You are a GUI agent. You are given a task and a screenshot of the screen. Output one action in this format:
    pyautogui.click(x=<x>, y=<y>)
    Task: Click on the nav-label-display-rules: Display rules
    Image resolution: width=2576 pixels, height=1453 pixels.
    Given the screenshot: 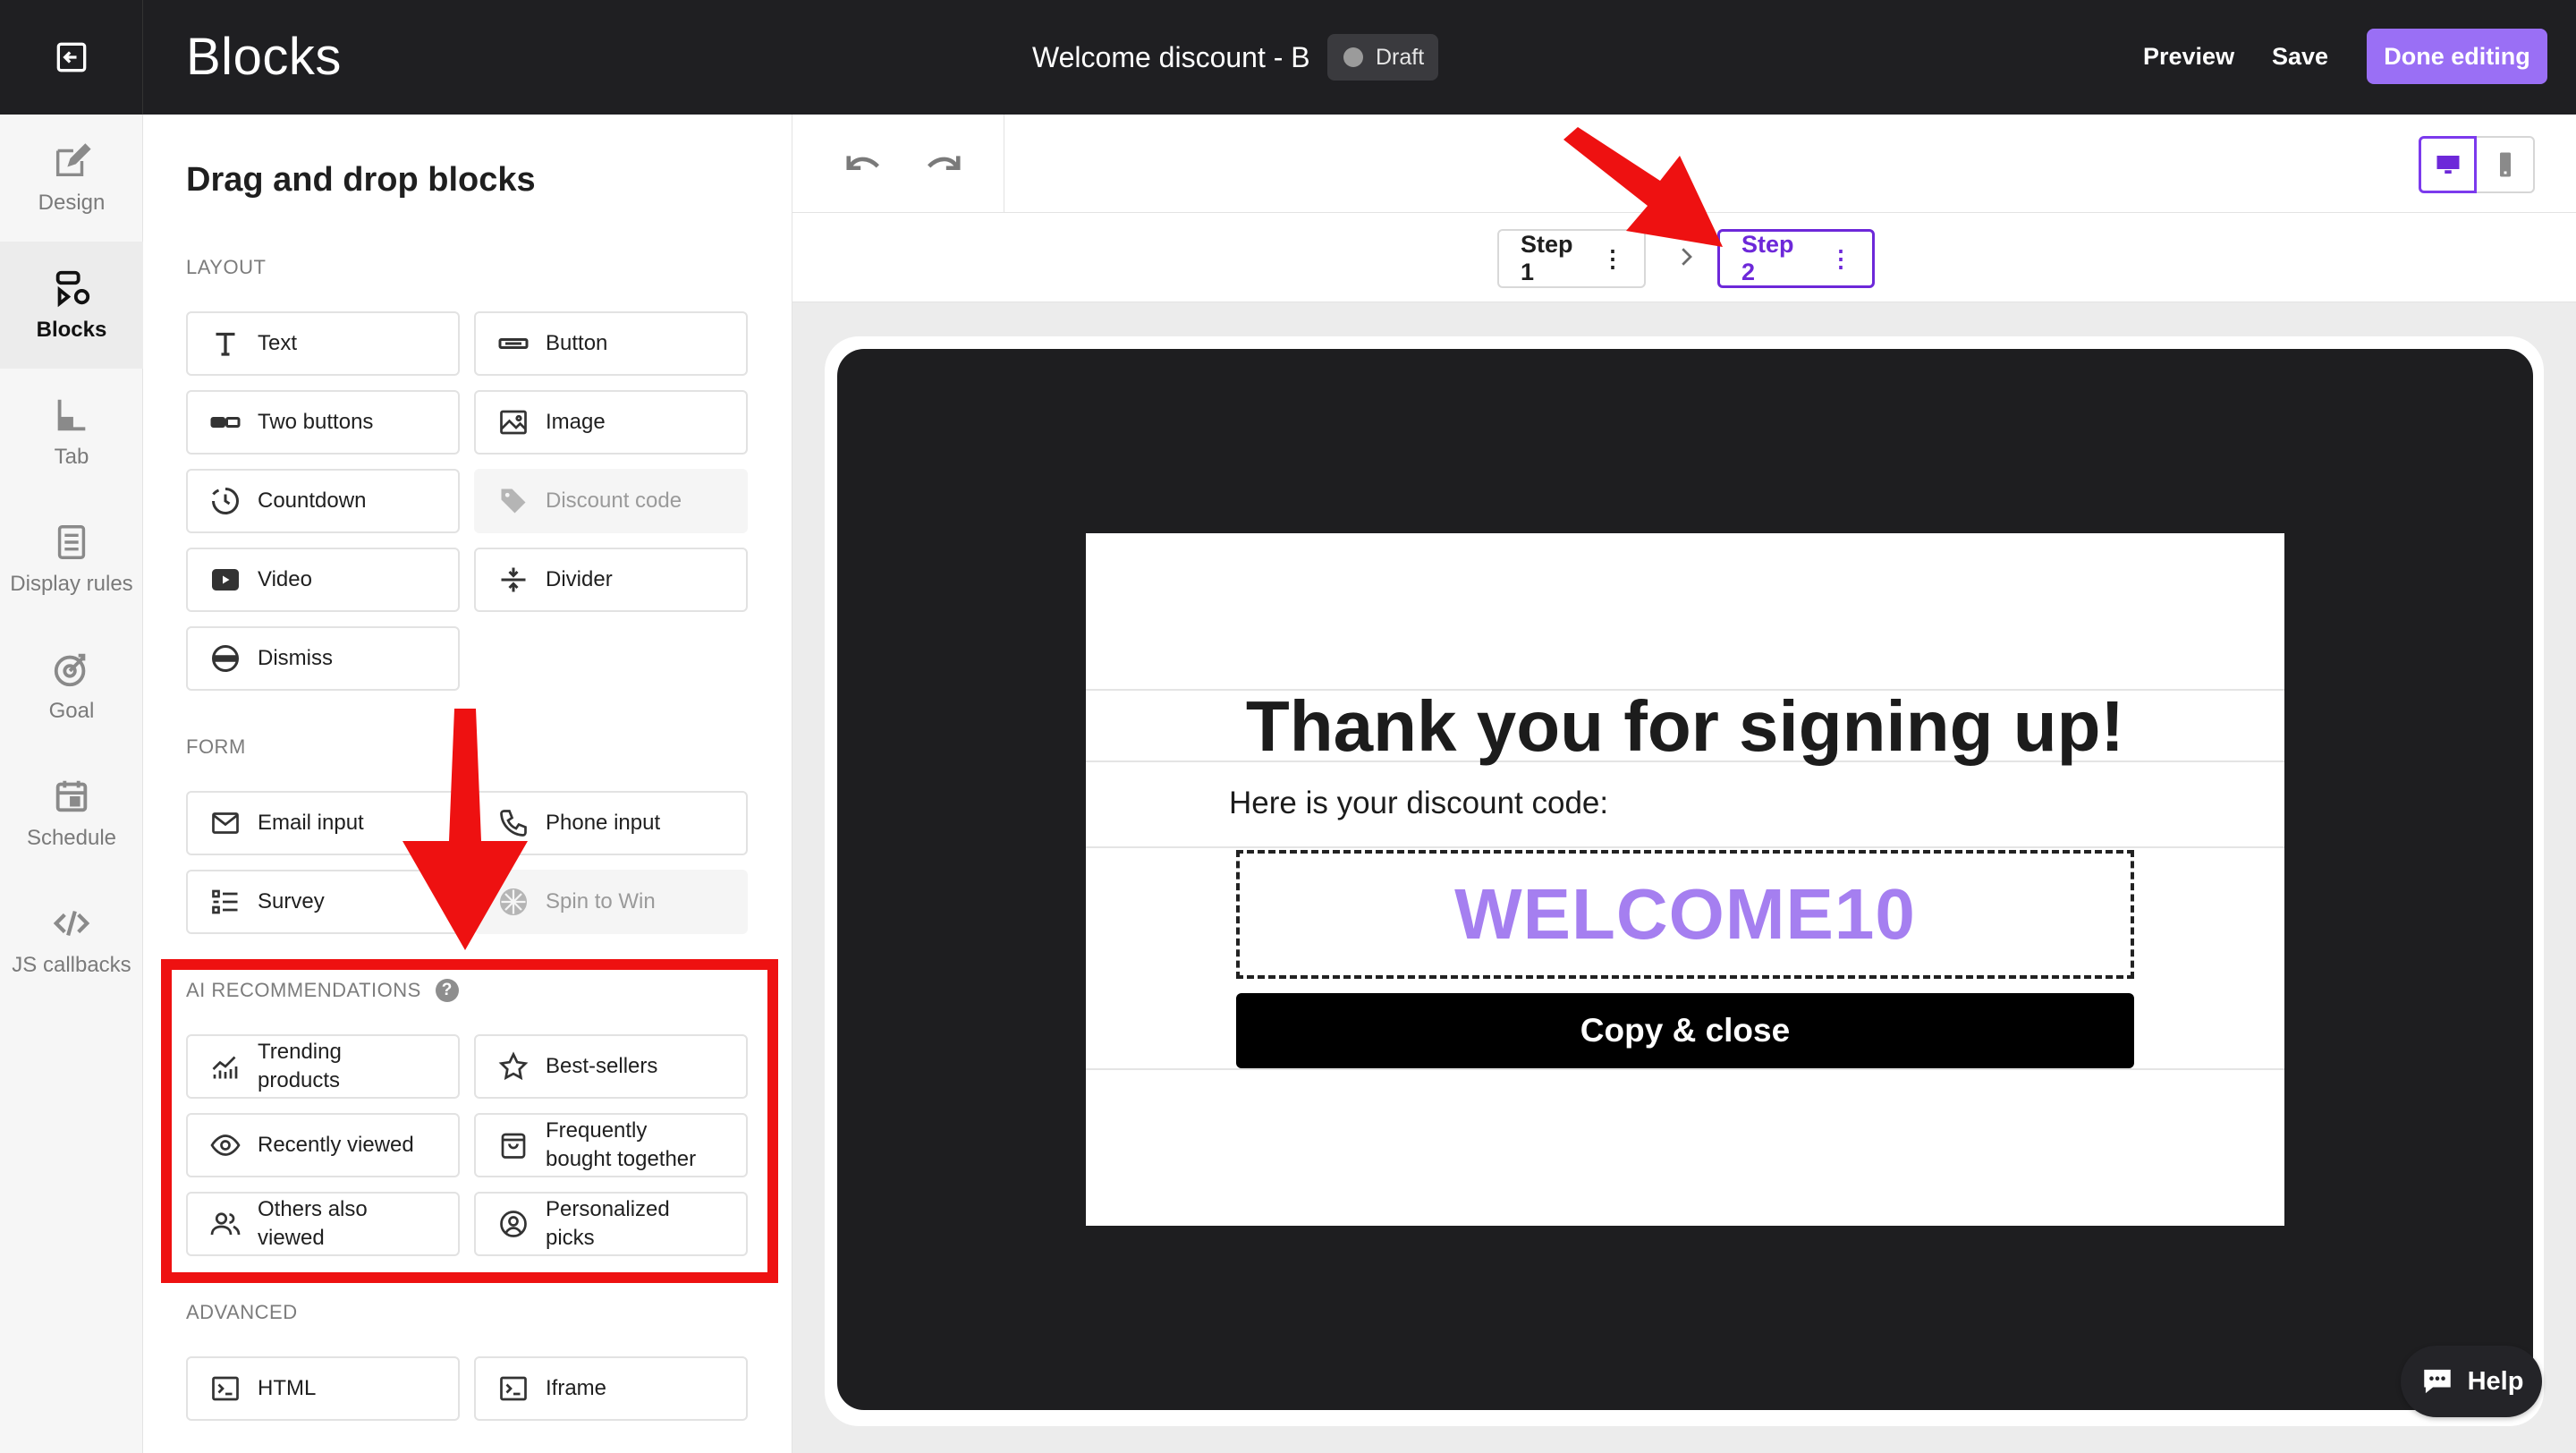 What is the action you would take?
    pyautogui.click(x=71, y=584)
    